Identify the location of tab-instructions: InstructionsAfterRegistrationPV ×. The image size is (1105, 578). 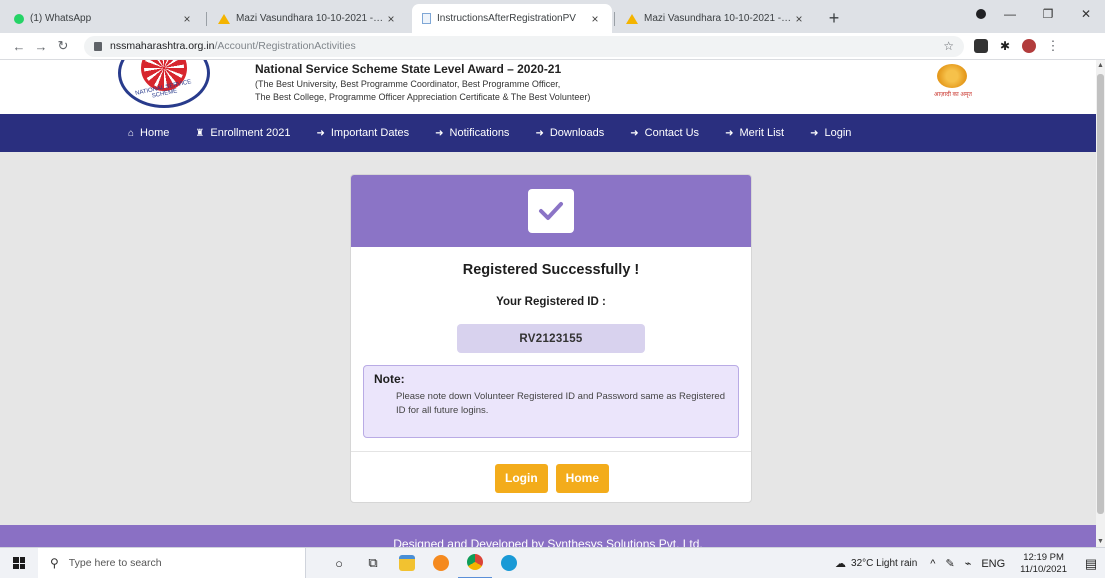
(512, 18).